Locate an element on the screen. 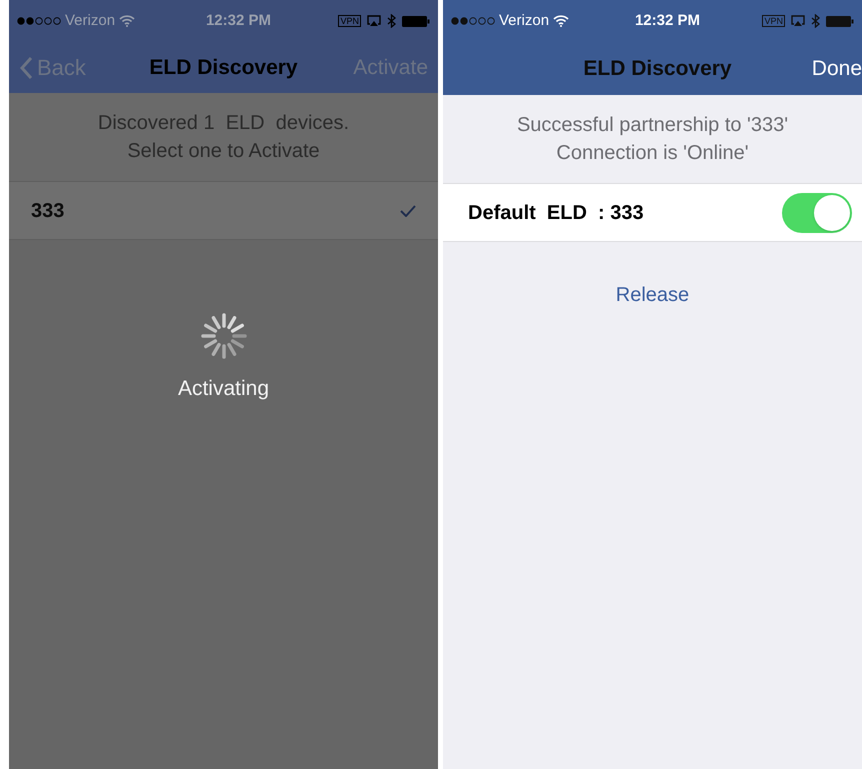  release-link: Release is located at coordinates (653, 295).